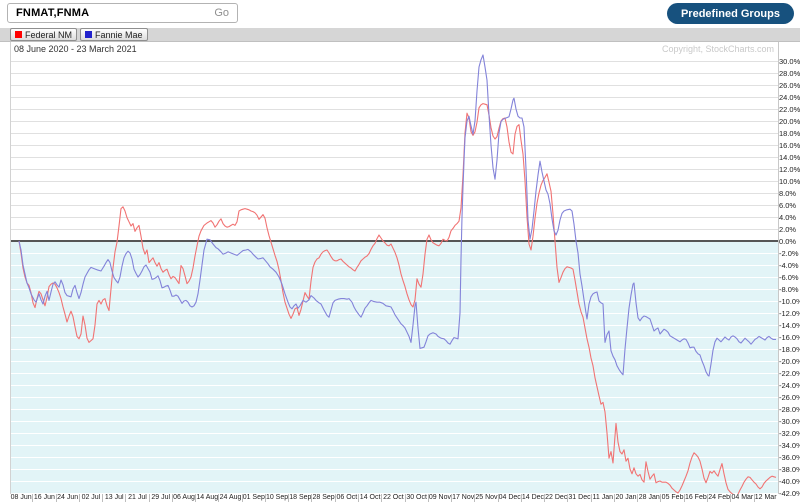 The image size is (800, 502). I want to click on y-axis-tick-label: -38.0%, so click(789, 469).